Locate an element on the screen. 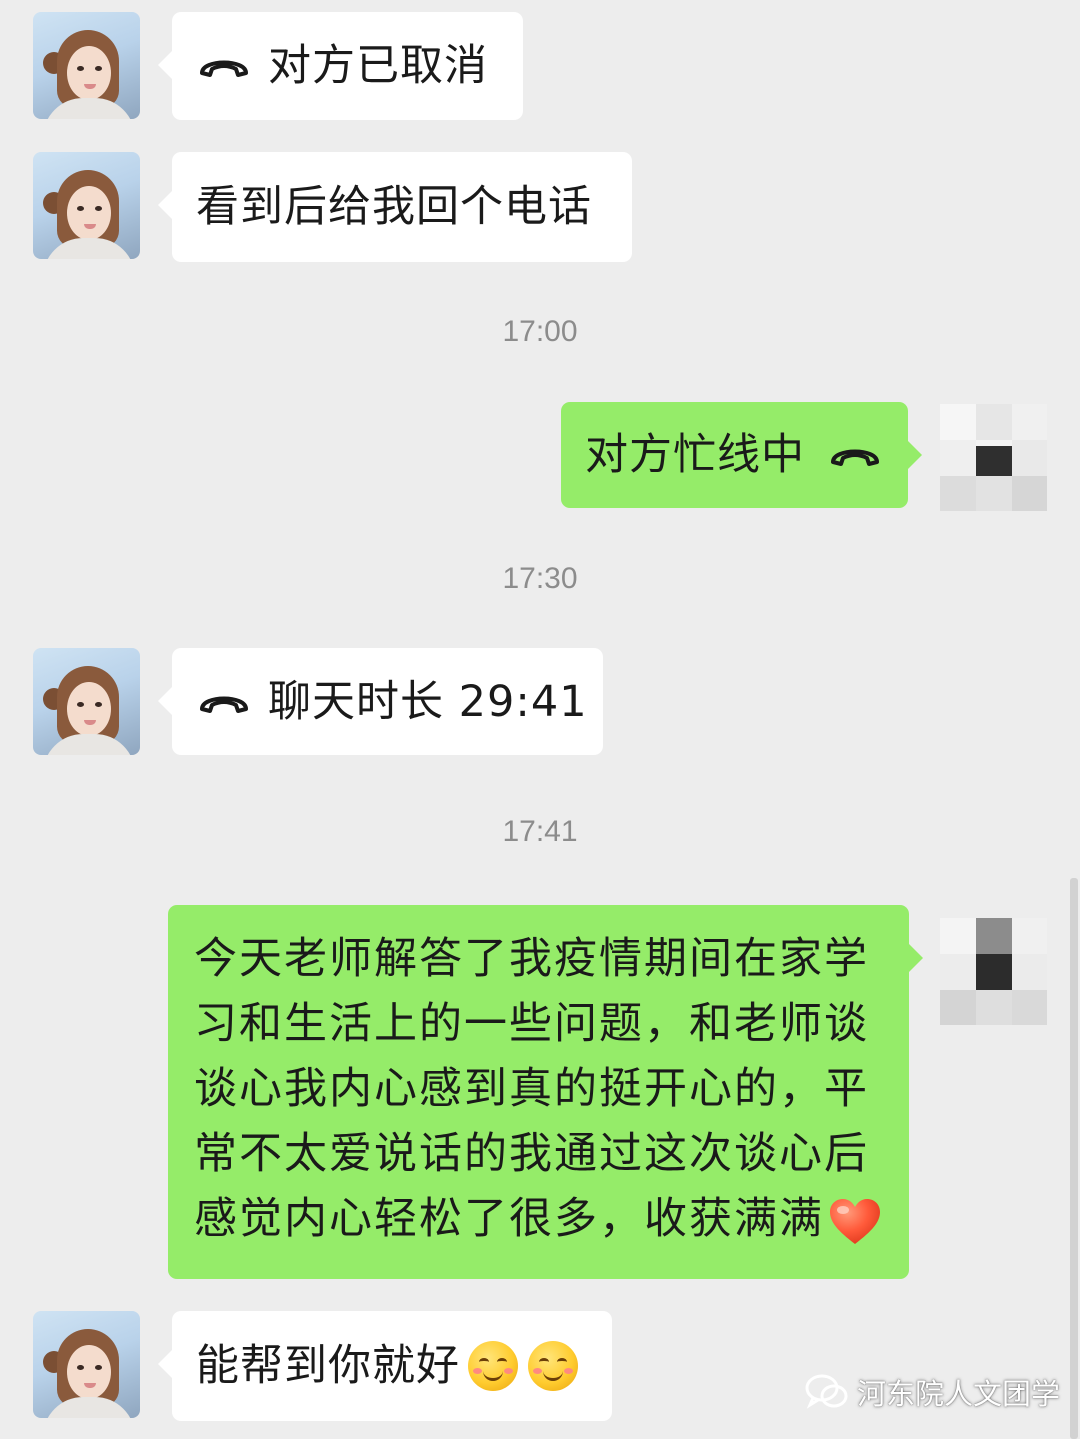  message-bubble: 看到后给我回个电话 is located at coordinates (395, 207).